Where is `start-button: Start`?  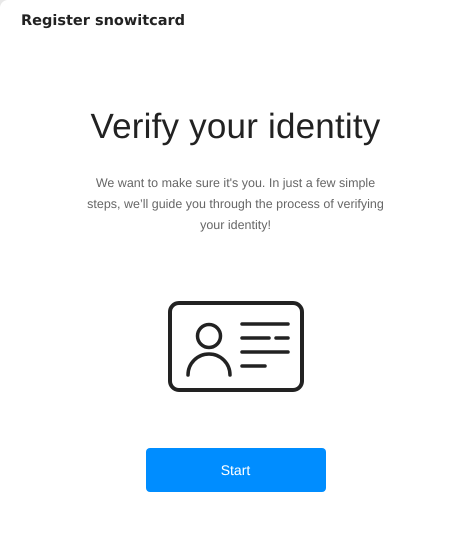 start-button: Start is located at coordinates (236, 470).